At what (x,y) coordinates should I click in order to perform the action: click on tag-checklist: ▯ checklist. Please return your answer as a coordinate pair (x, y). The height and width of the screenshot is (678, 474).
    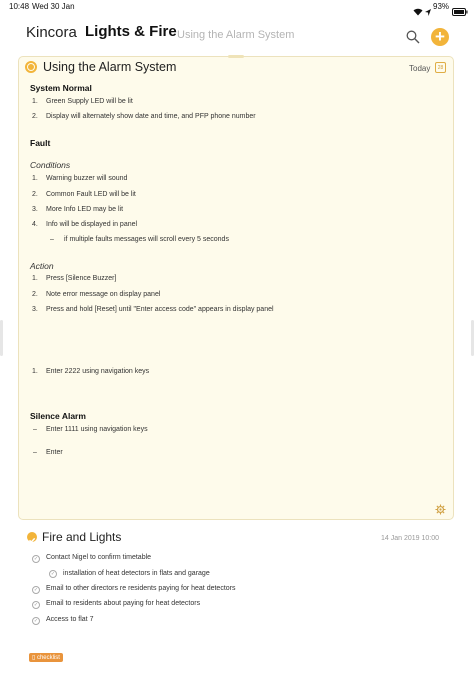
    Looking at the image, I should click on (46, 657).